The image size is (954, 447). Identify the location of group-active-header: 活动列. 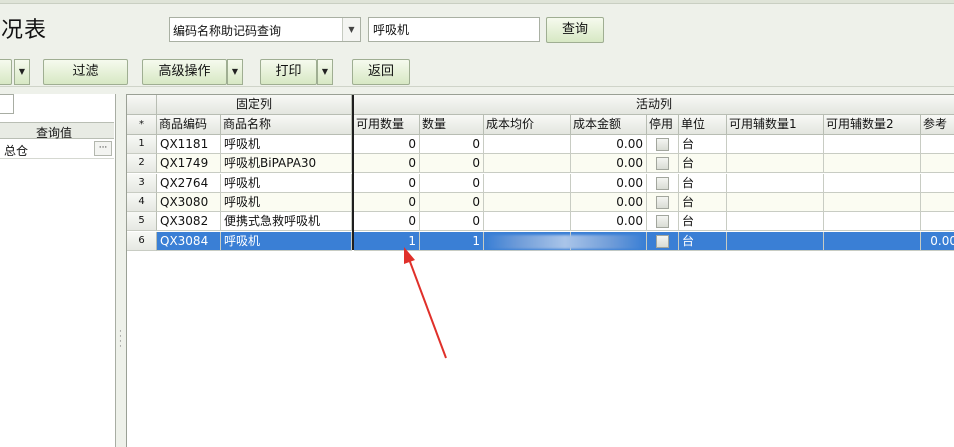
(654, 105).